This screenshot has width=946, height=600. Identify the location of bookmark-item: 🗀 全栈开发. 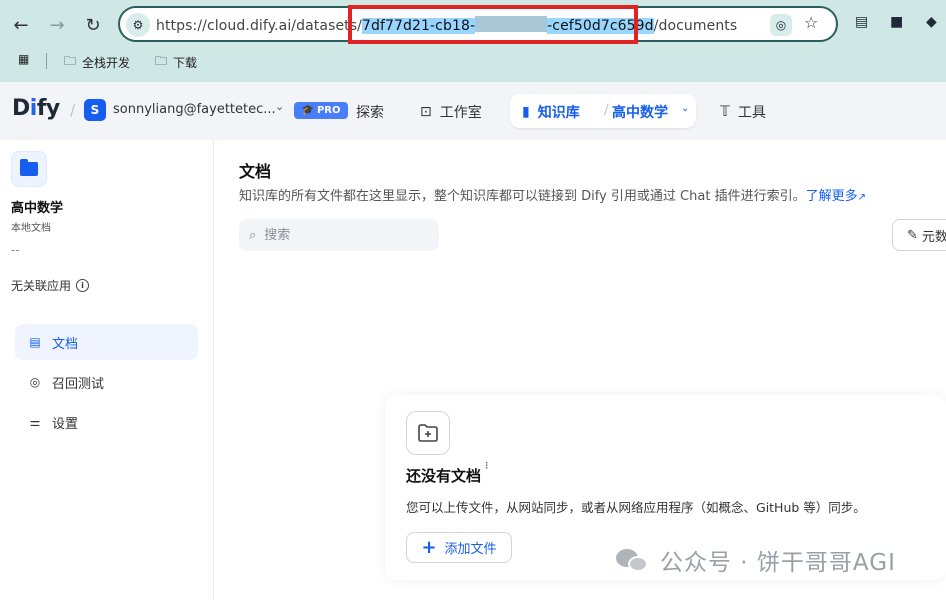
(97, 62).